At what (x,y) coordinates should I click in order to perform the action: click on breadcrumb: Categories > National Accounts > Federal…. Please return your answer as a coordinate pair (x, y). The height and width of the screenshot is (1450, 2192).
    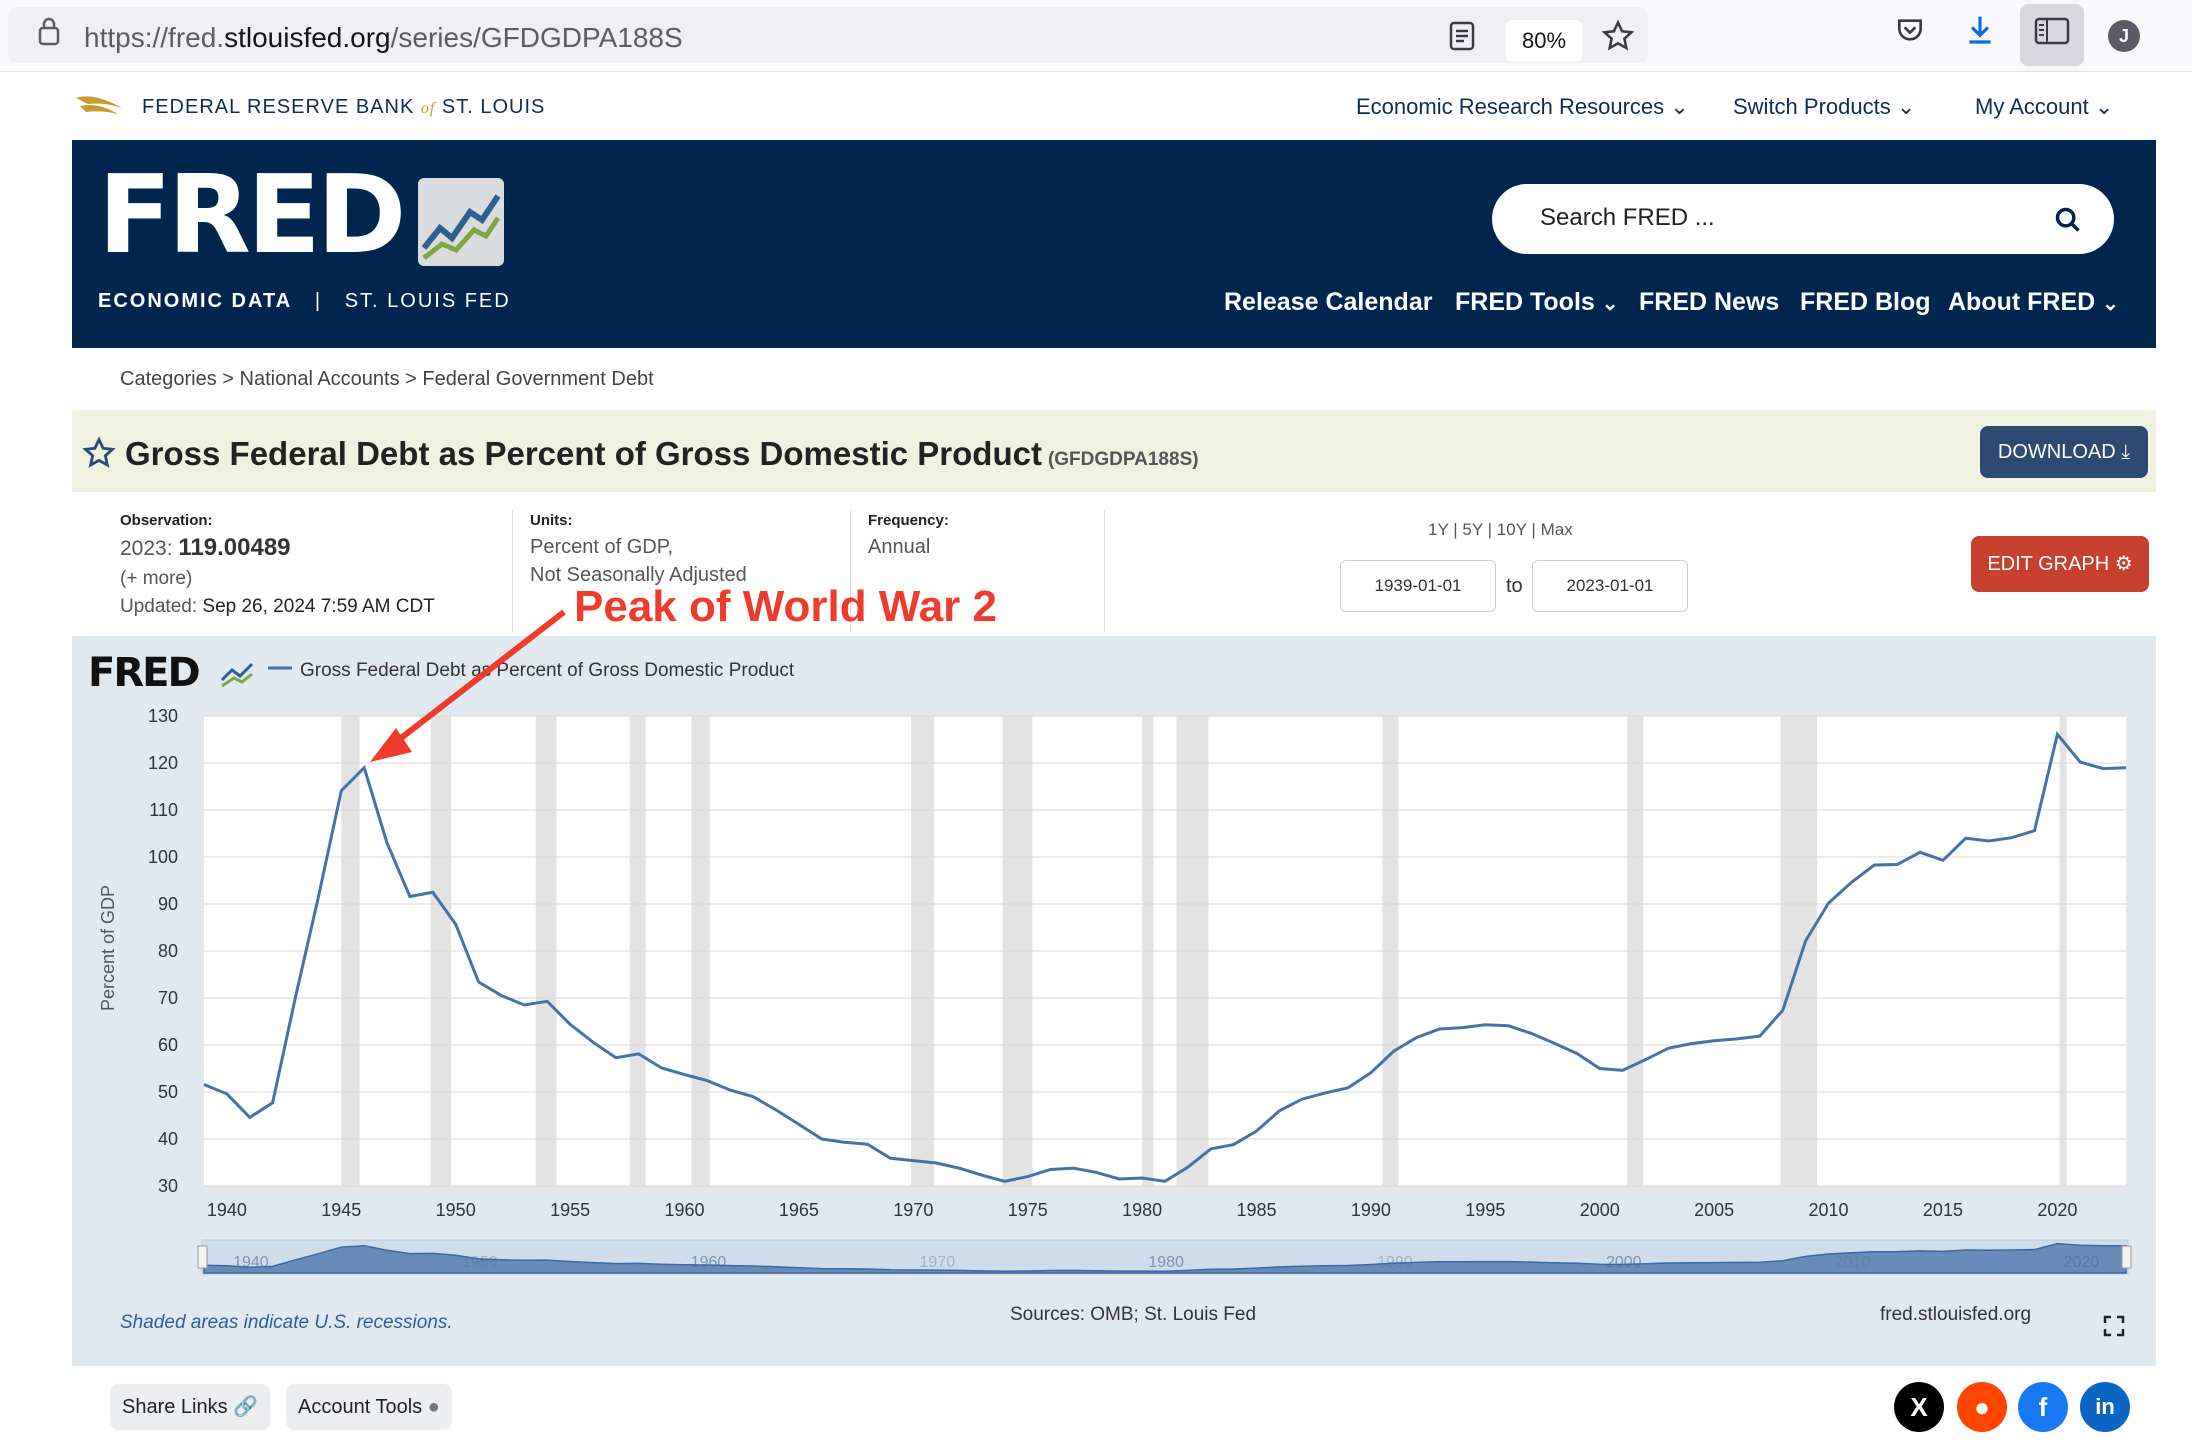
    Looking at the image, I should click on (387, 379).